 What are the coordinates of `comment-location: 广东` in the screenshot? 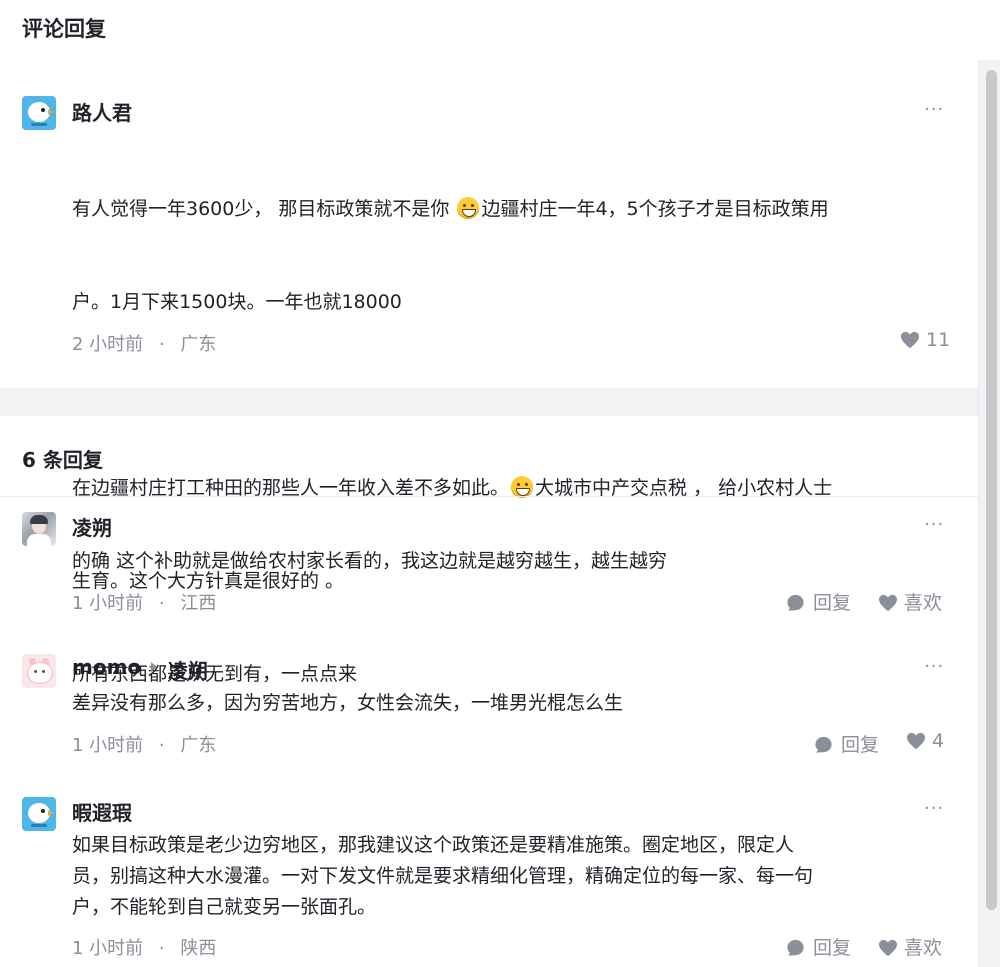 It's located at (198, 344).